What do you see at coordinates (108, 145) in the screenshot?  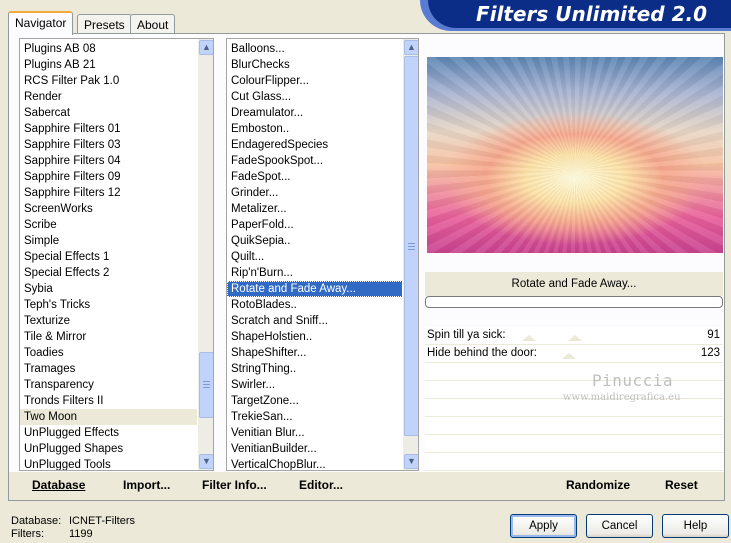 I see `list-item: Sapphire Filters 03` at bounding box center [108, 145].